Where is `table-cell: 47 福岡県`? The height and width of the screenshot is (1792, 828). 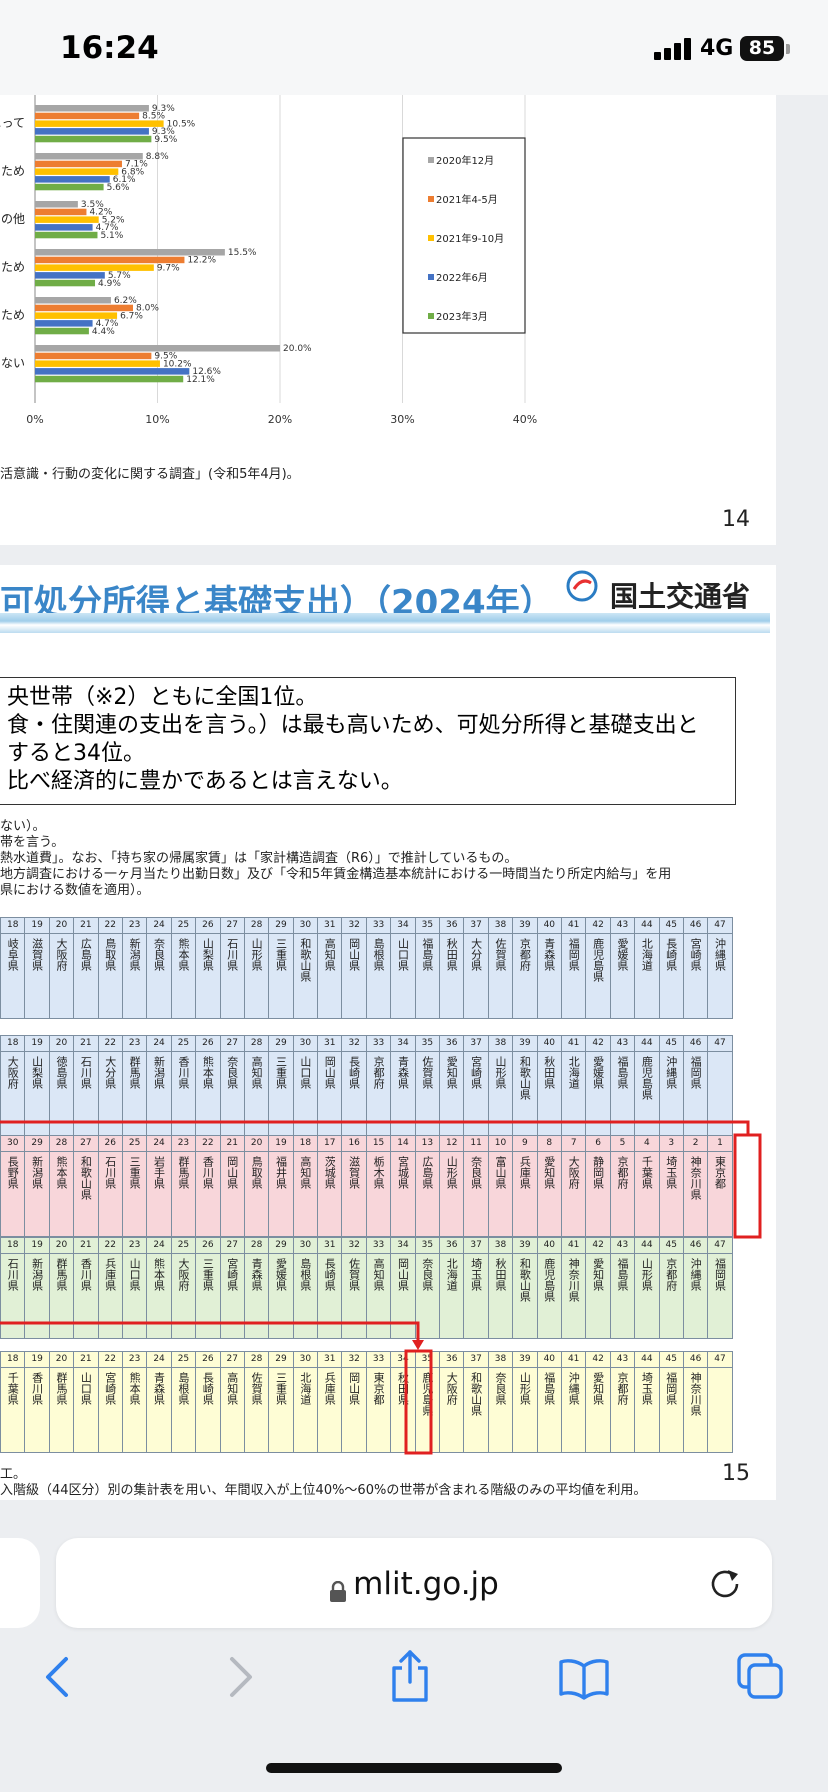
table-cell: 47 福岡県 is located at coordinates (720, 1288).